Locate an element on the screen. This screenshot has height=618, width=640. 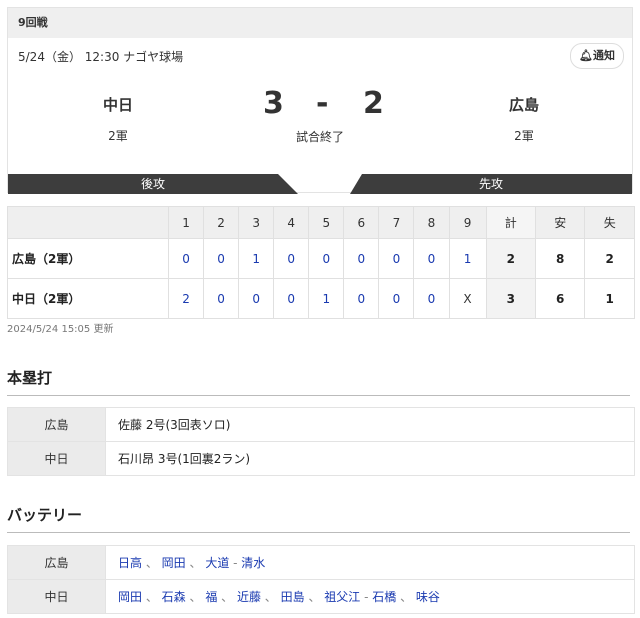
player-link: 石橋 is located at coordinates (384, 597).